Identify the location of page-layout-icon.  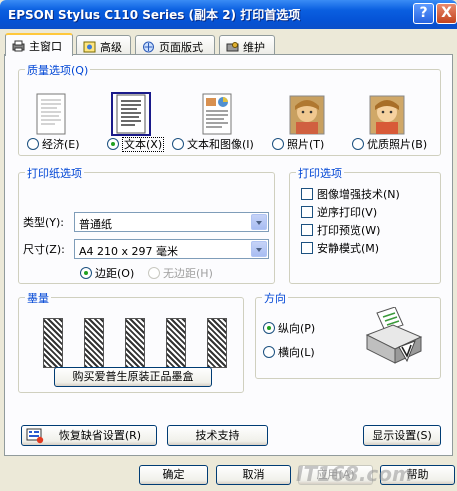
(148, 47).